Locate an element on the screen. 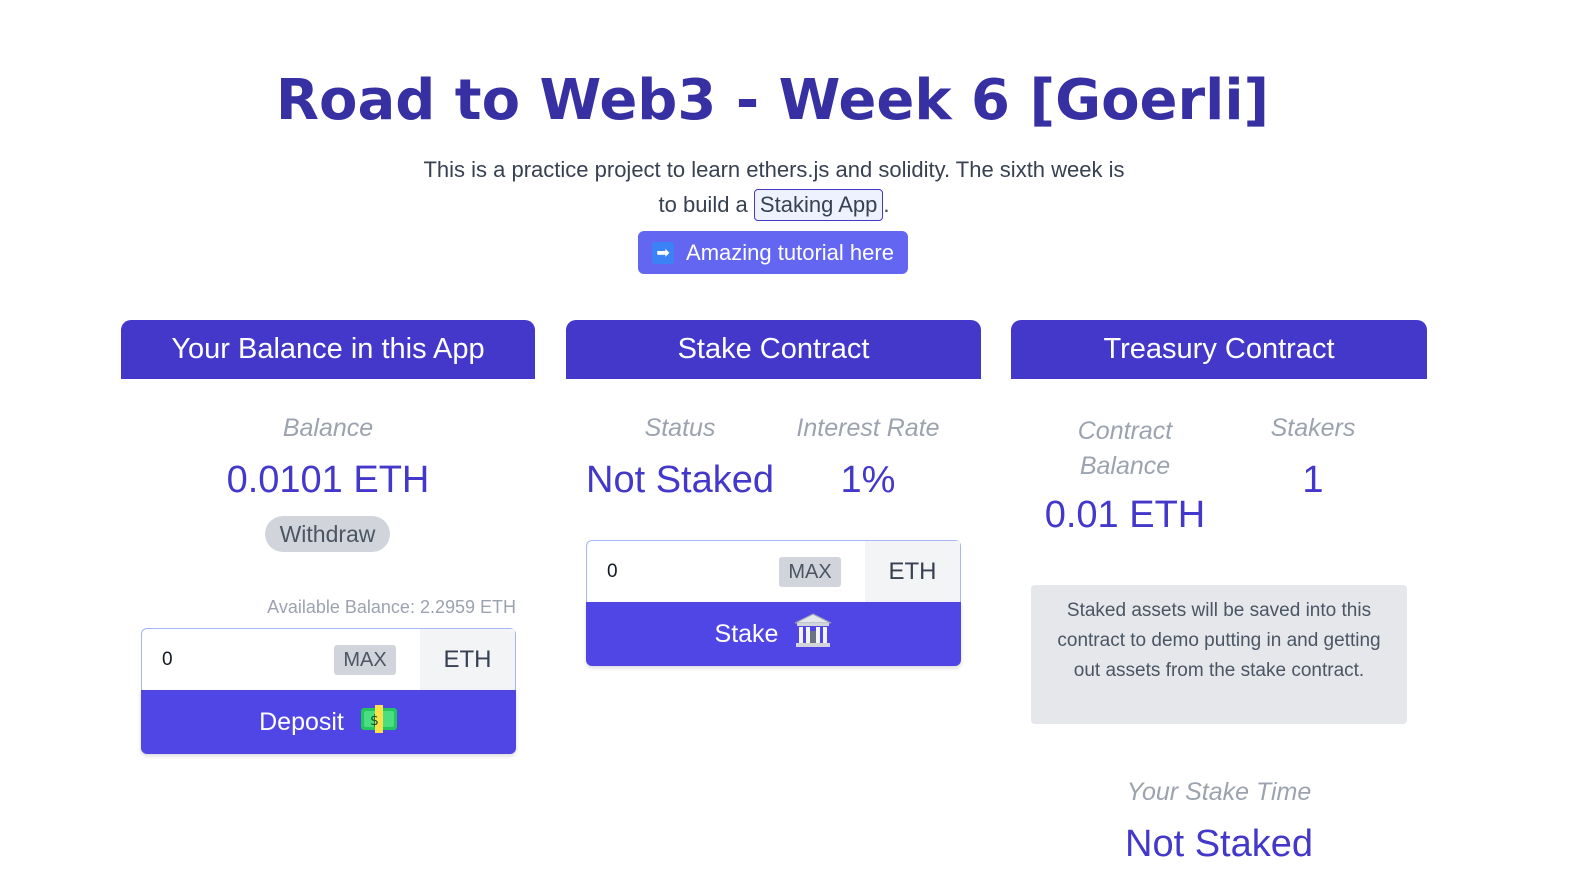 The height and width of the screenshot is (884, 1572). contract-balance-label-line1: Contract is located at coordinates (1125, 431).